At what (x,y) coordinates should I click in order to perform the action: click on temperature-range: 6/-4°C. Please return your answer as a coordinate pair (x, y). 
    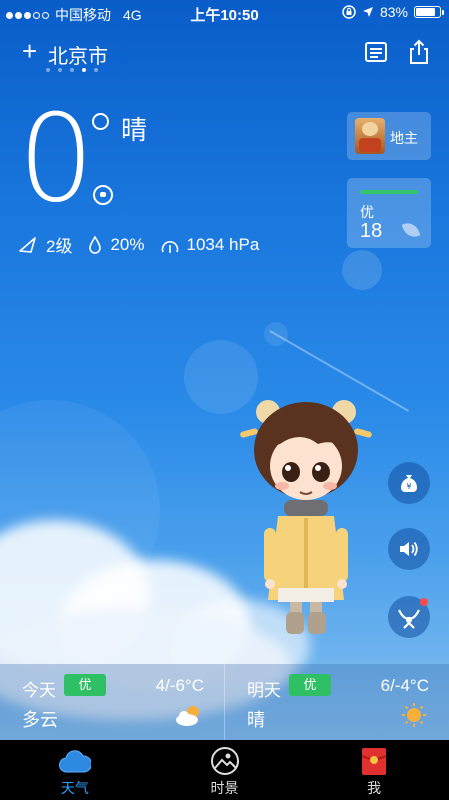
    Looking at the image, I should click on (404, 685).